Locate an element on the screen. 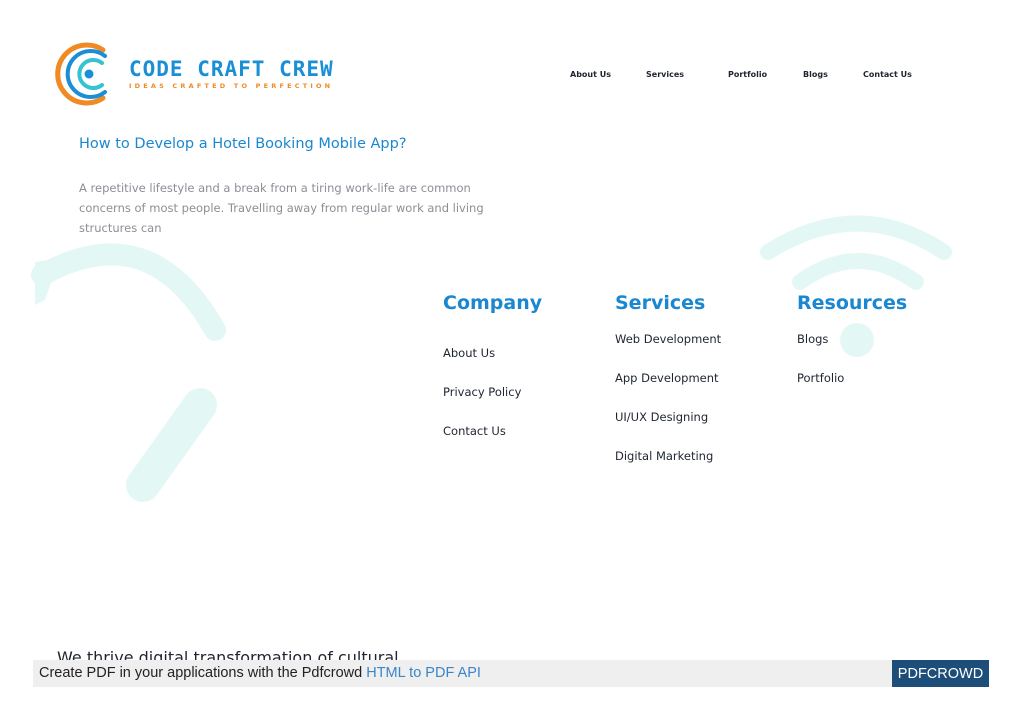 Image resolution: width=1023 pixels, height=724 pixels. footer-link-web-development: Web Development is located at coordinates (668, 339).